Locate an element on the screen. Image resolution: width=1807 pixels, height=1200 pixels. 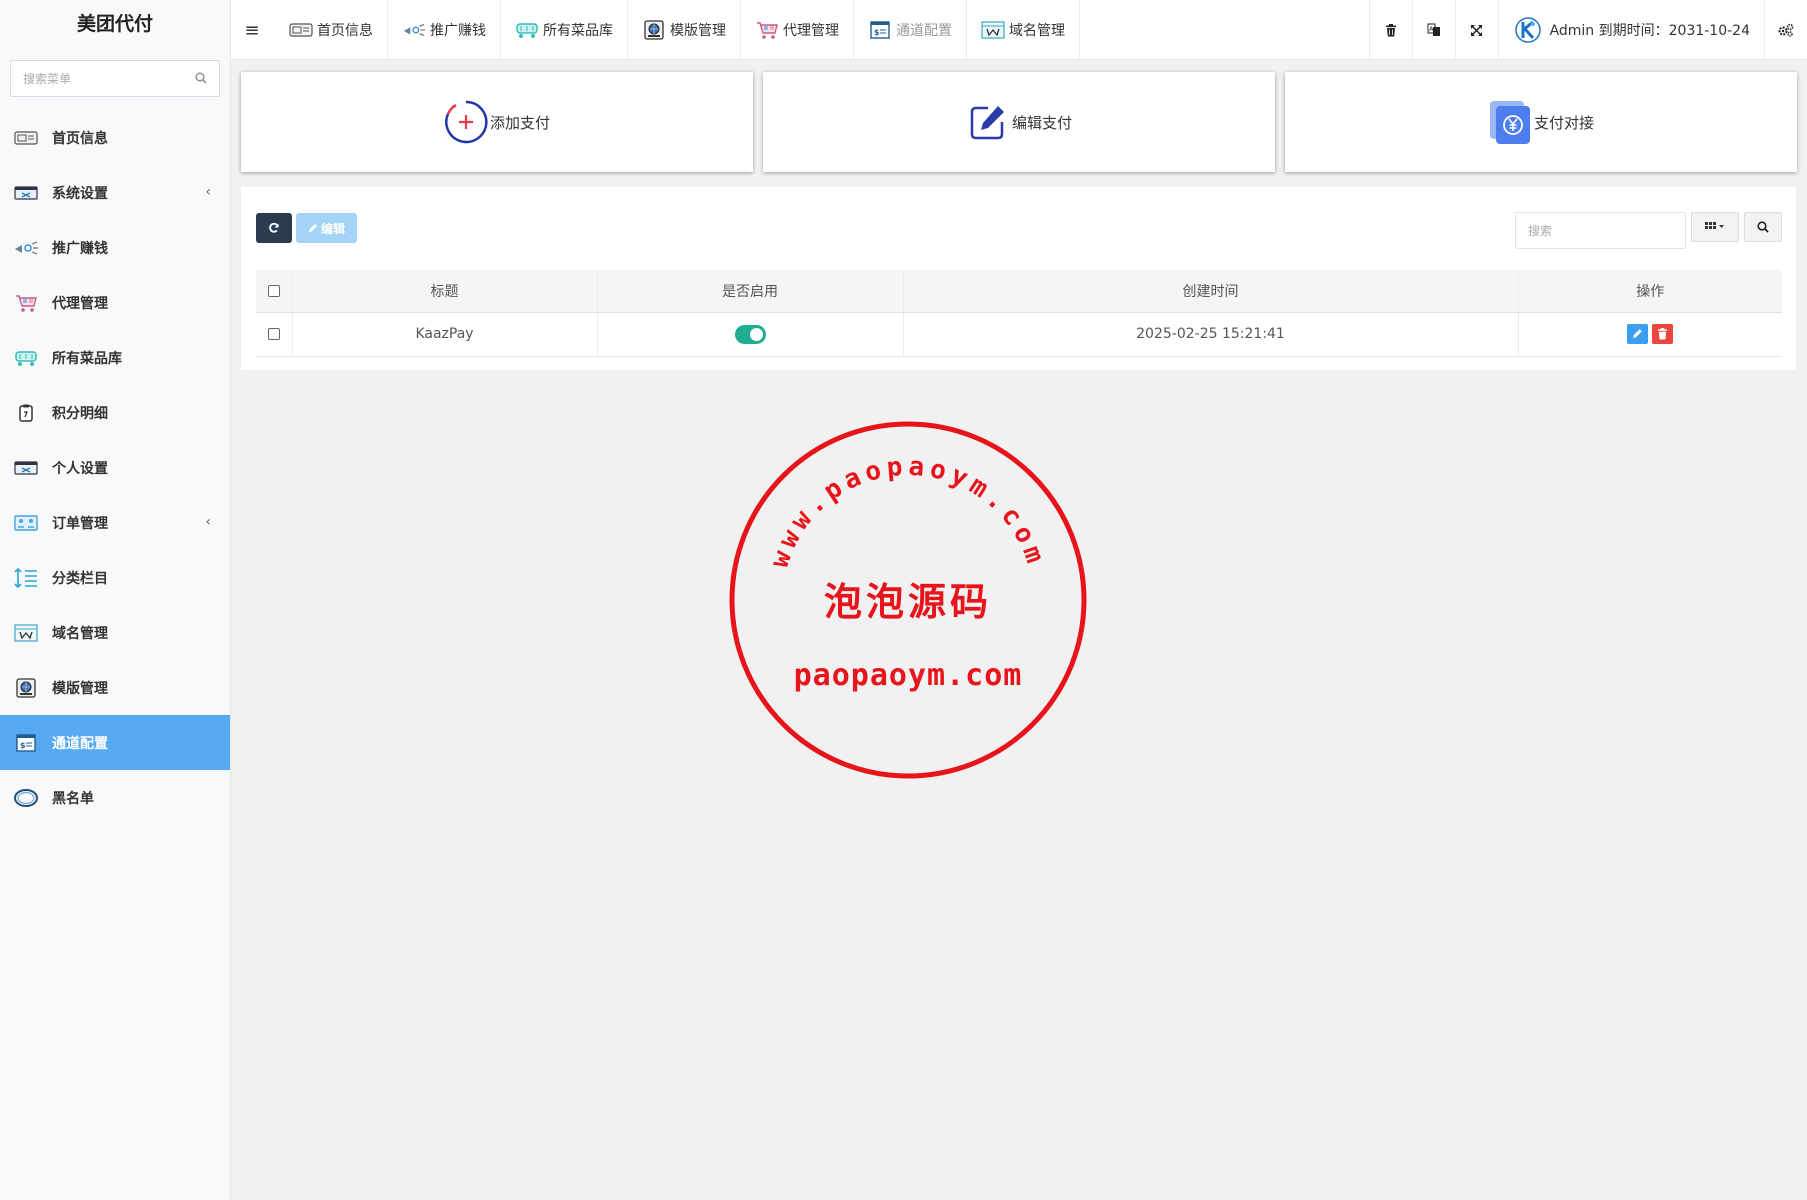
sidebar-item-dishes: 所有菜品库 is located at coordinates (115, 357).